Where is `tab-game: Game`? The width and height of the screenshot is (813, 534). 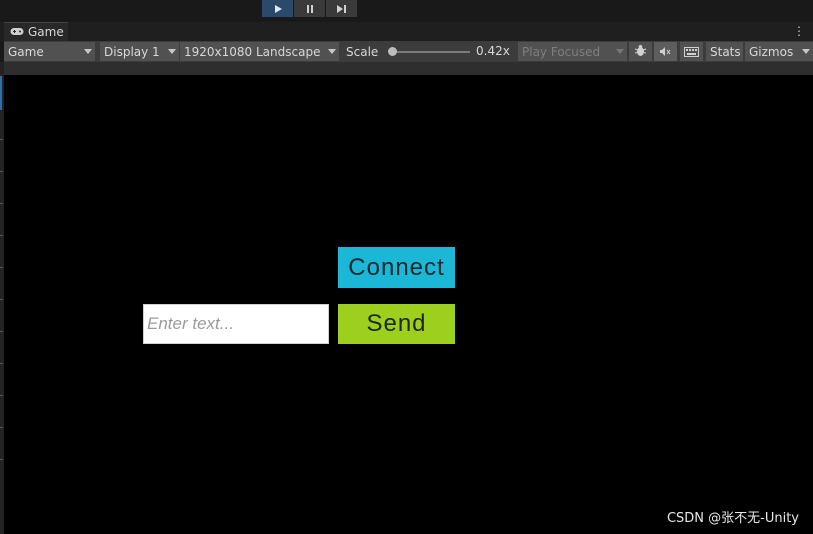
tab-game: Game is located at coordinates (36, 31).